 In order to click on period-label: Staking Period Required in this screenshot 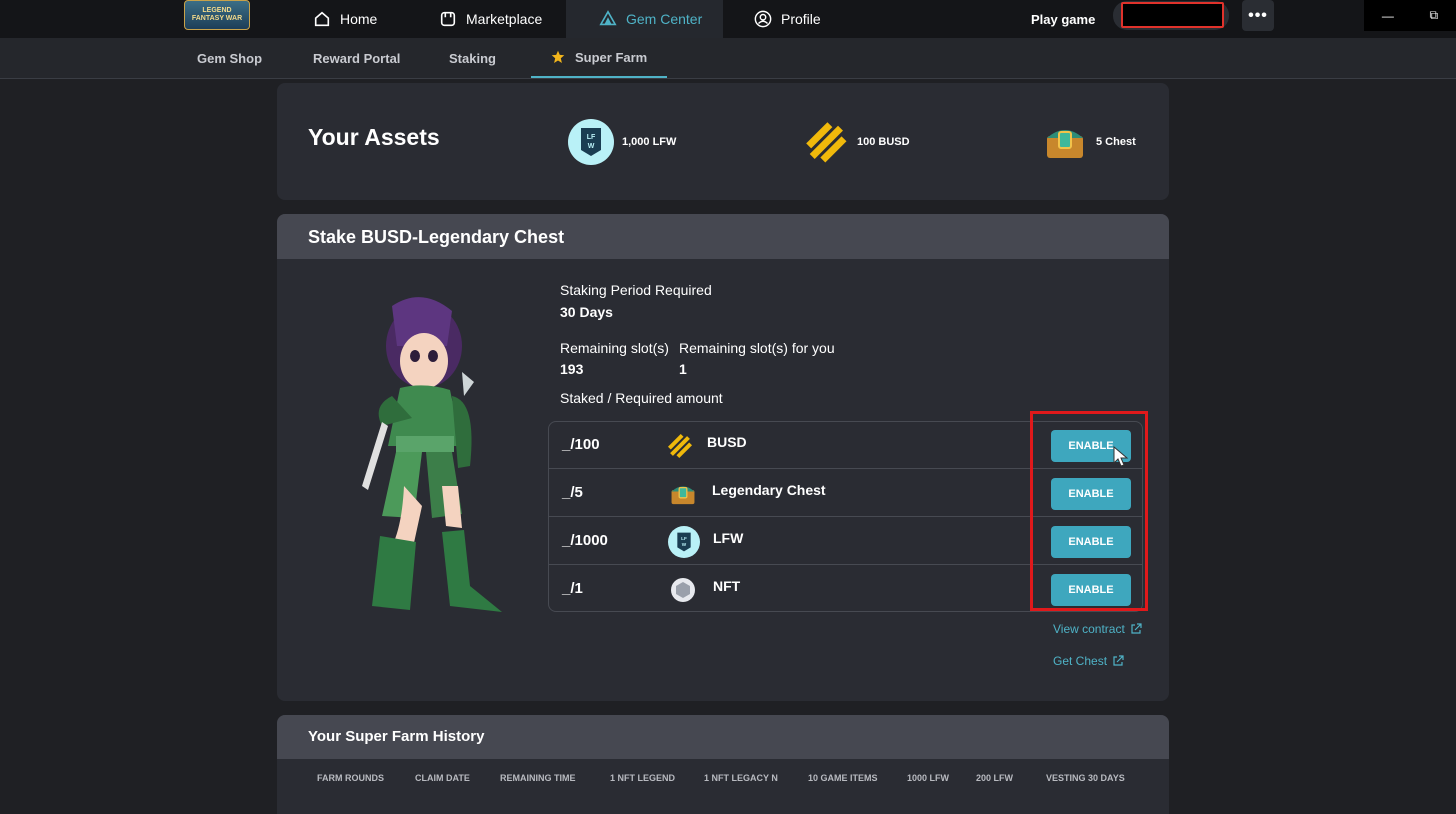, I will do `click(636, 290)`.